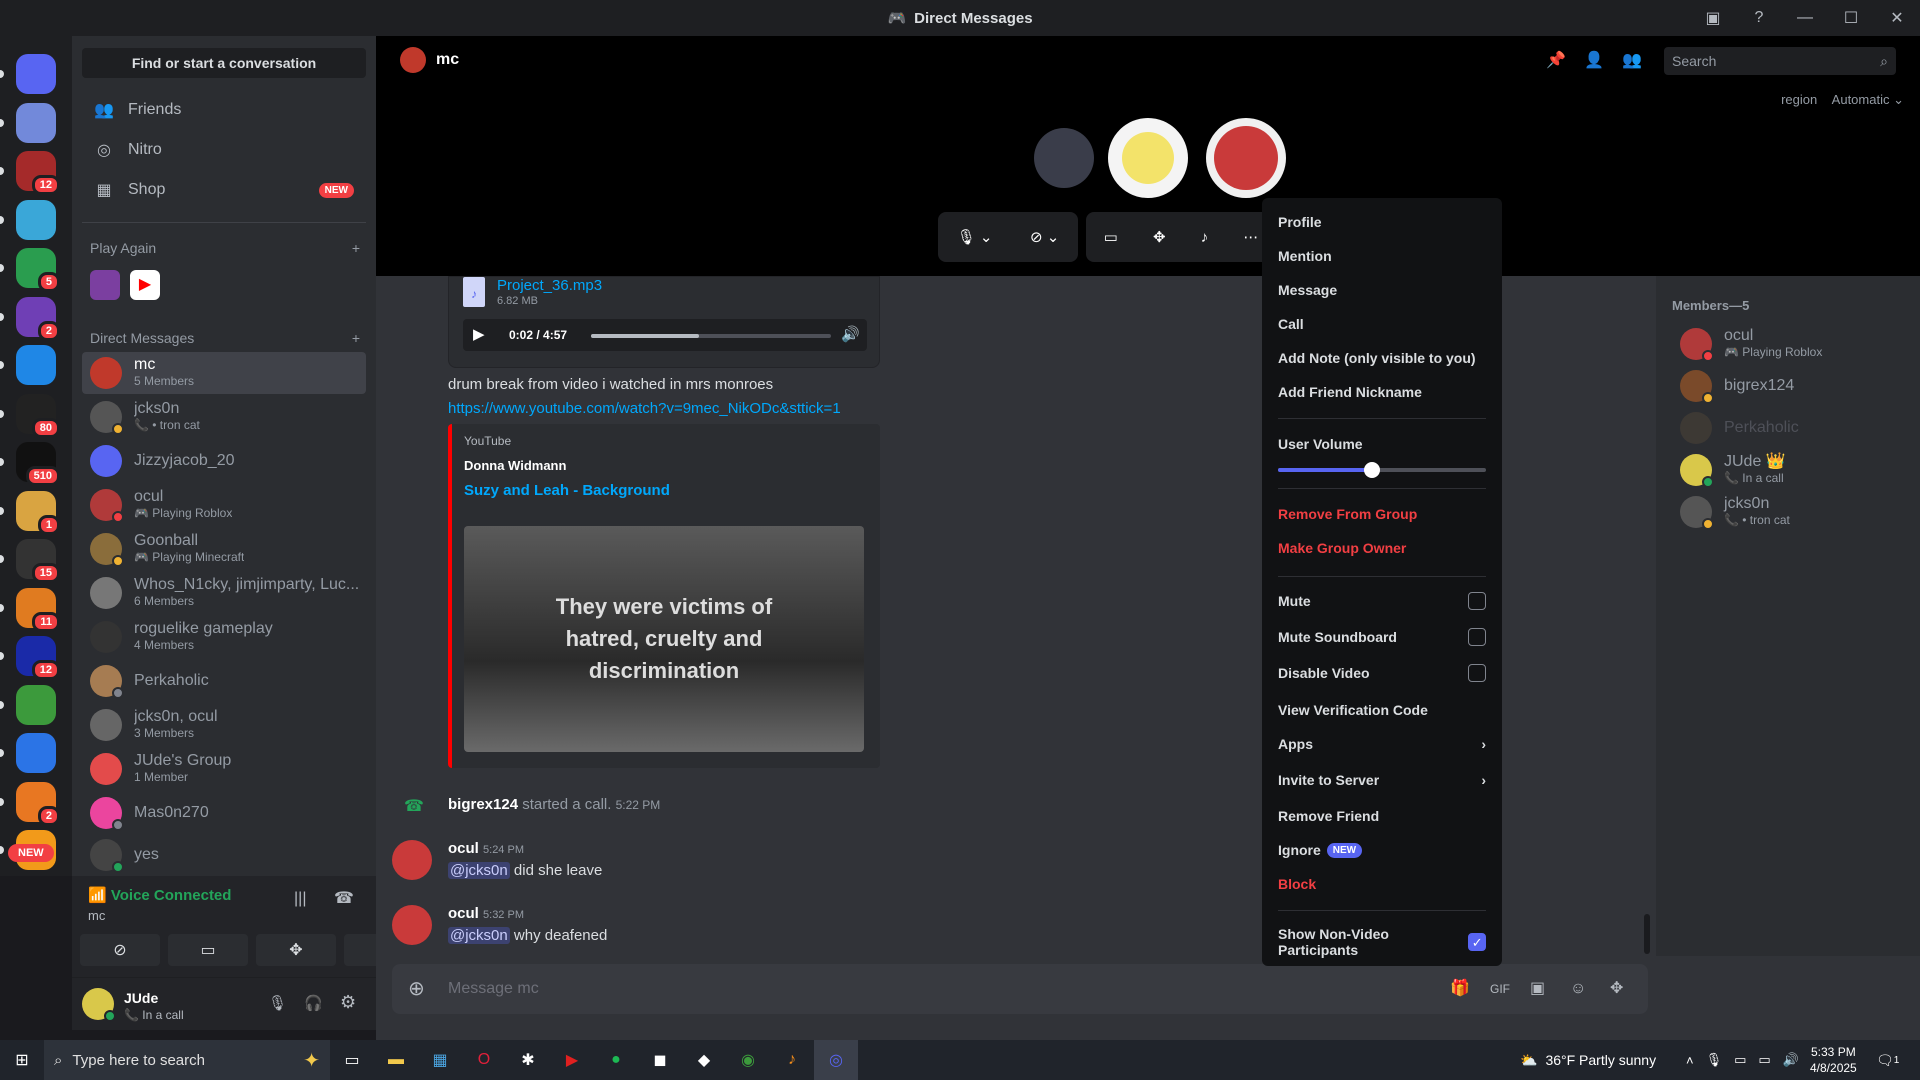 This screenshot has width=1920, height=1080. What do you see at coordinates (224, 461) in the screenshot?
I see `dm-item: Jizzyjacob_20` at bounding box center [224, 461].